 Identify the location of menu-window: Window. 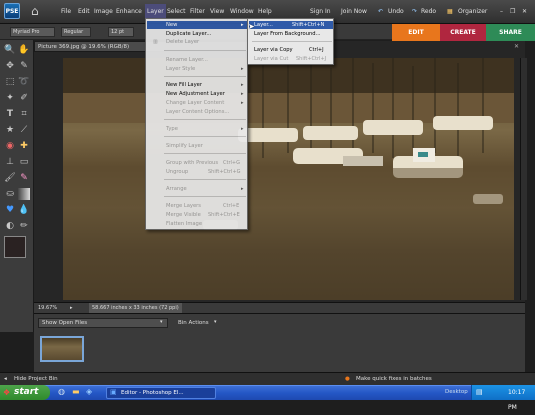
(242, 11).